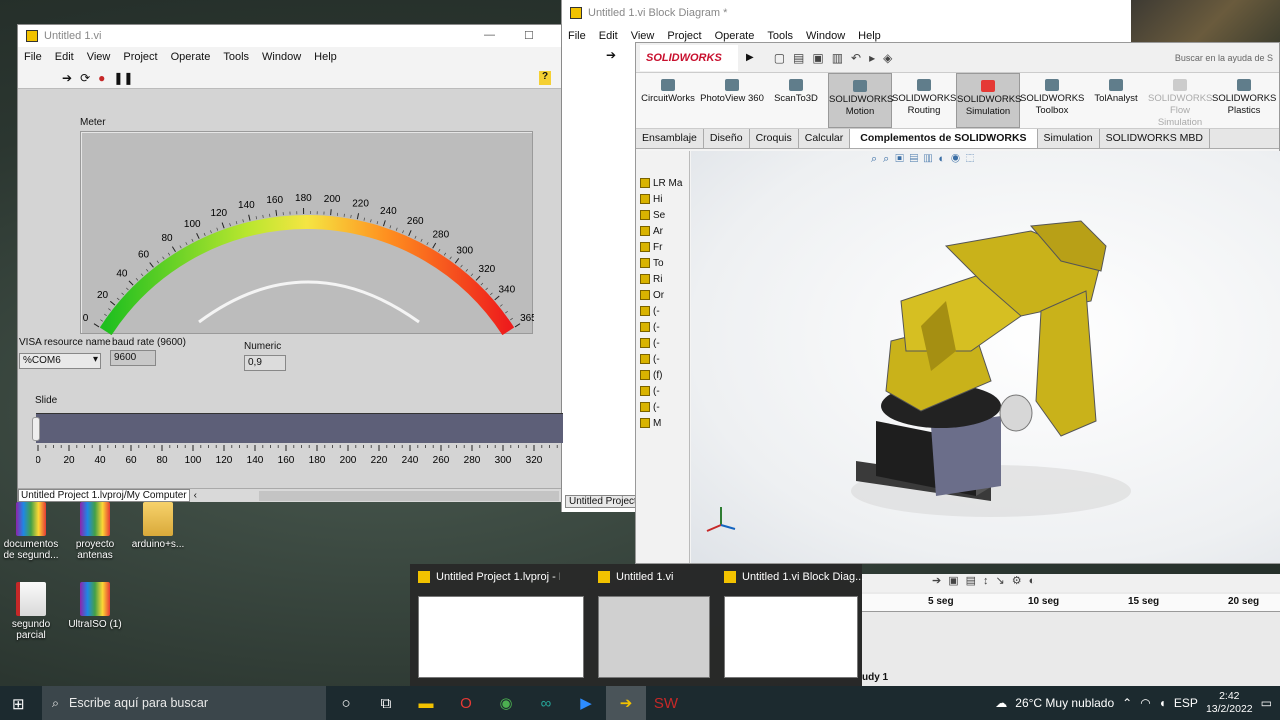  What do you see at coordinates (545, 78) in the screenshot?
I see `context-help-icon: ?` at bounding box center [545, 78].